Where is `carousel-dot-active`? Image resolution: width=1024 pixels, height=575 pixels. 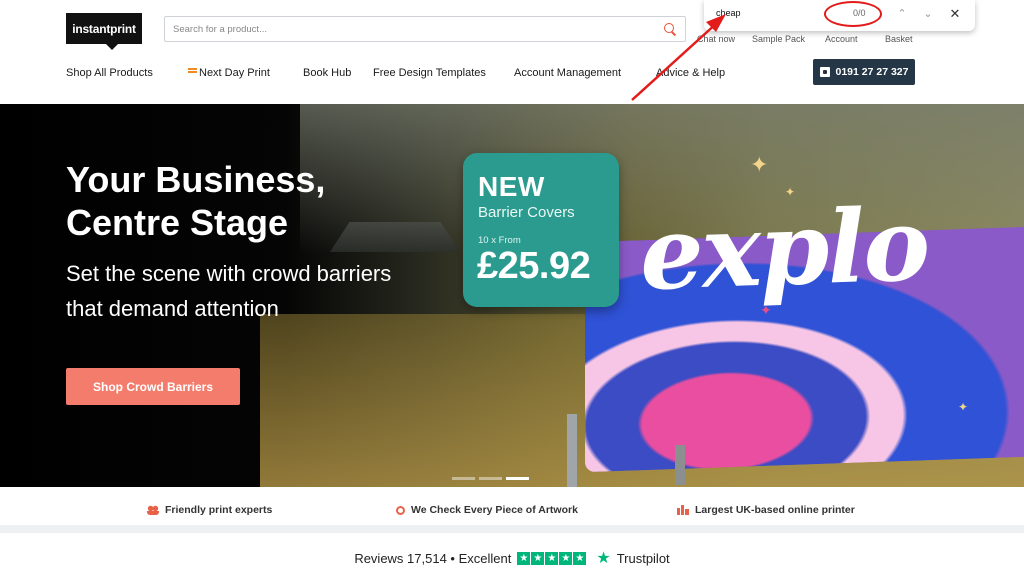 carousel-dot-active is located at coordinates (517, 478).